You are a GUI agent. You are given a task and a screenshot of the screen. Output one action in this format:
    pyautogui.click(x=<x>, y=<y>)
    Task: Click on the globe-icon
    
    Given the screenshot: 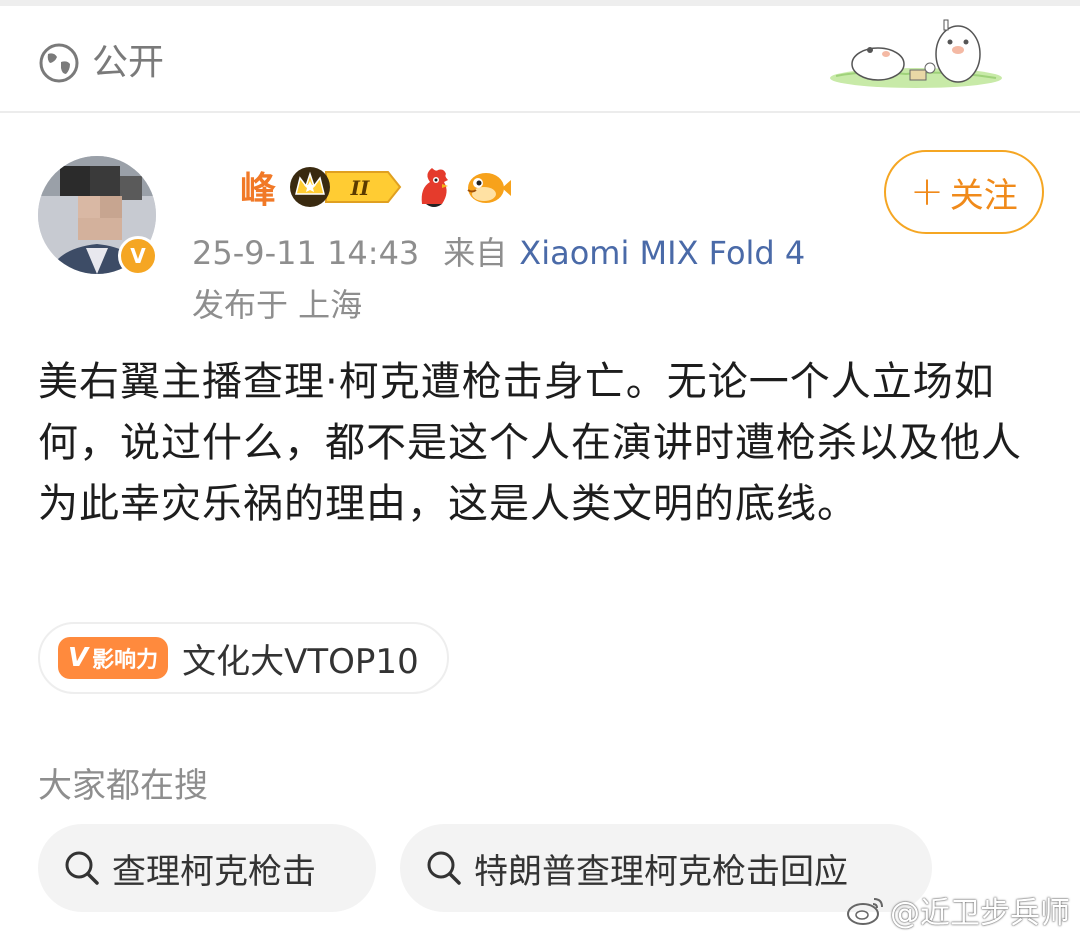 What is the action you would take?
    pyautogui.click(x=59, y=63)
    